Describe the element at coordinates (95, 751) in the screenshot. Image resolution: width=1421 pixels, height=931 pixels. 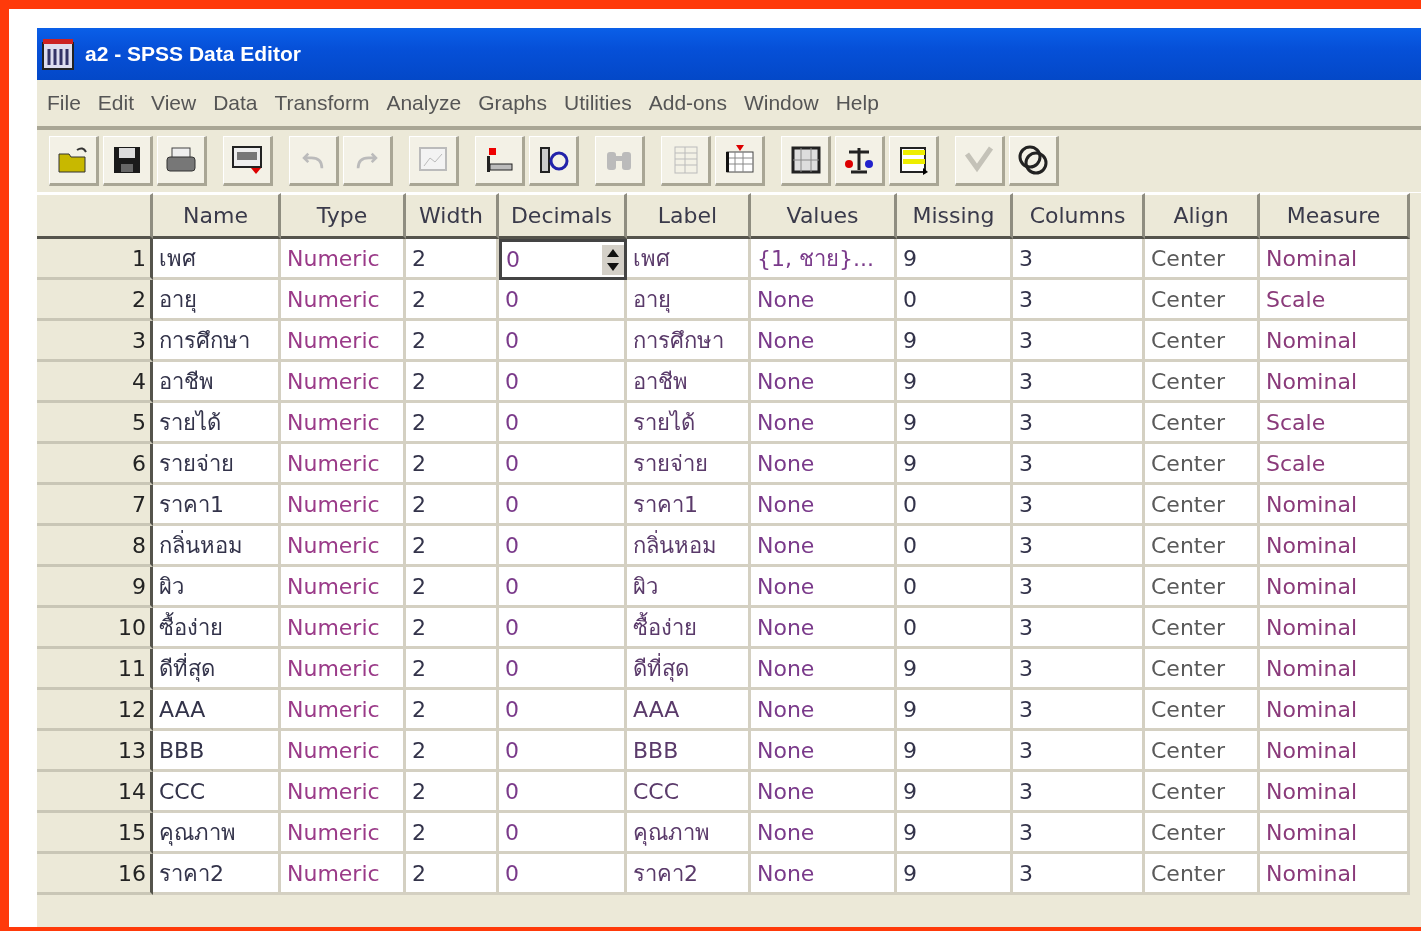
I see `row-header: 13` at that location.